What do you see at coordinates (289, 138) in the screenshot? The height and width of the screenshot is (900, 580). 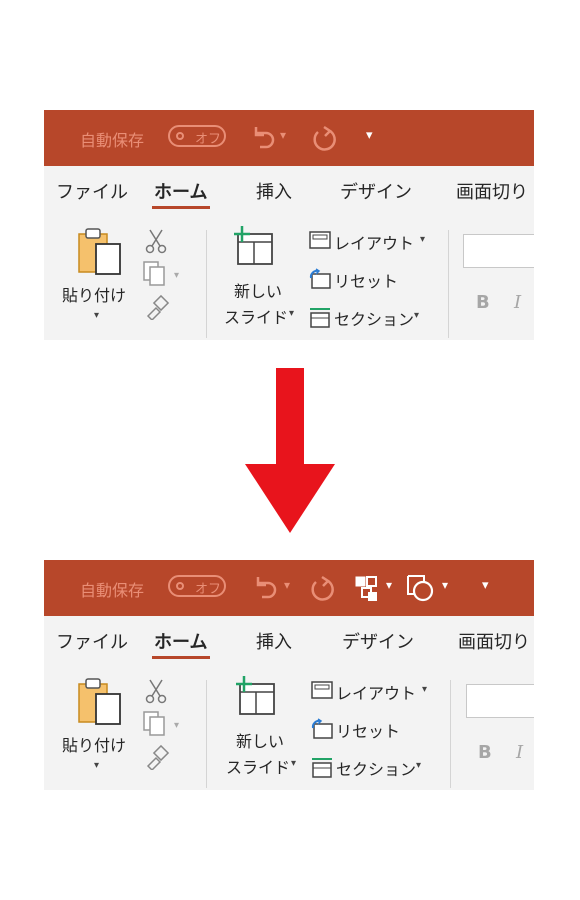 I see `title-bar: 自動保存 オフ ▾ ▾` at bounding box center [289, 138].